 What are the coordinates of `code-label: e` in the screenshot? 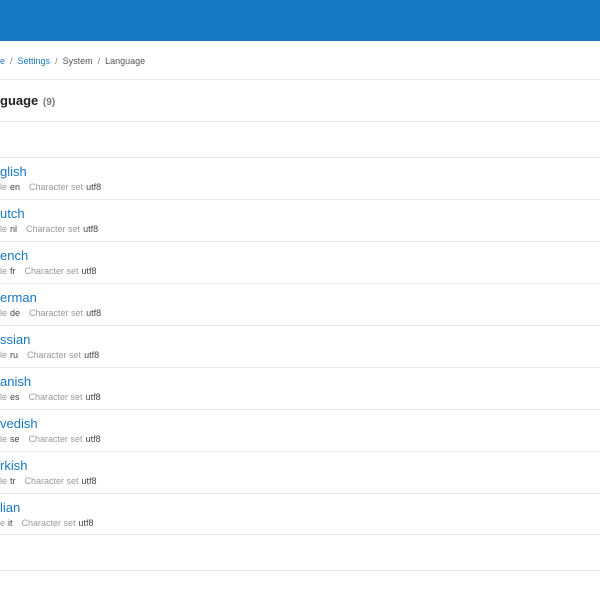 It's located at (3, 523).